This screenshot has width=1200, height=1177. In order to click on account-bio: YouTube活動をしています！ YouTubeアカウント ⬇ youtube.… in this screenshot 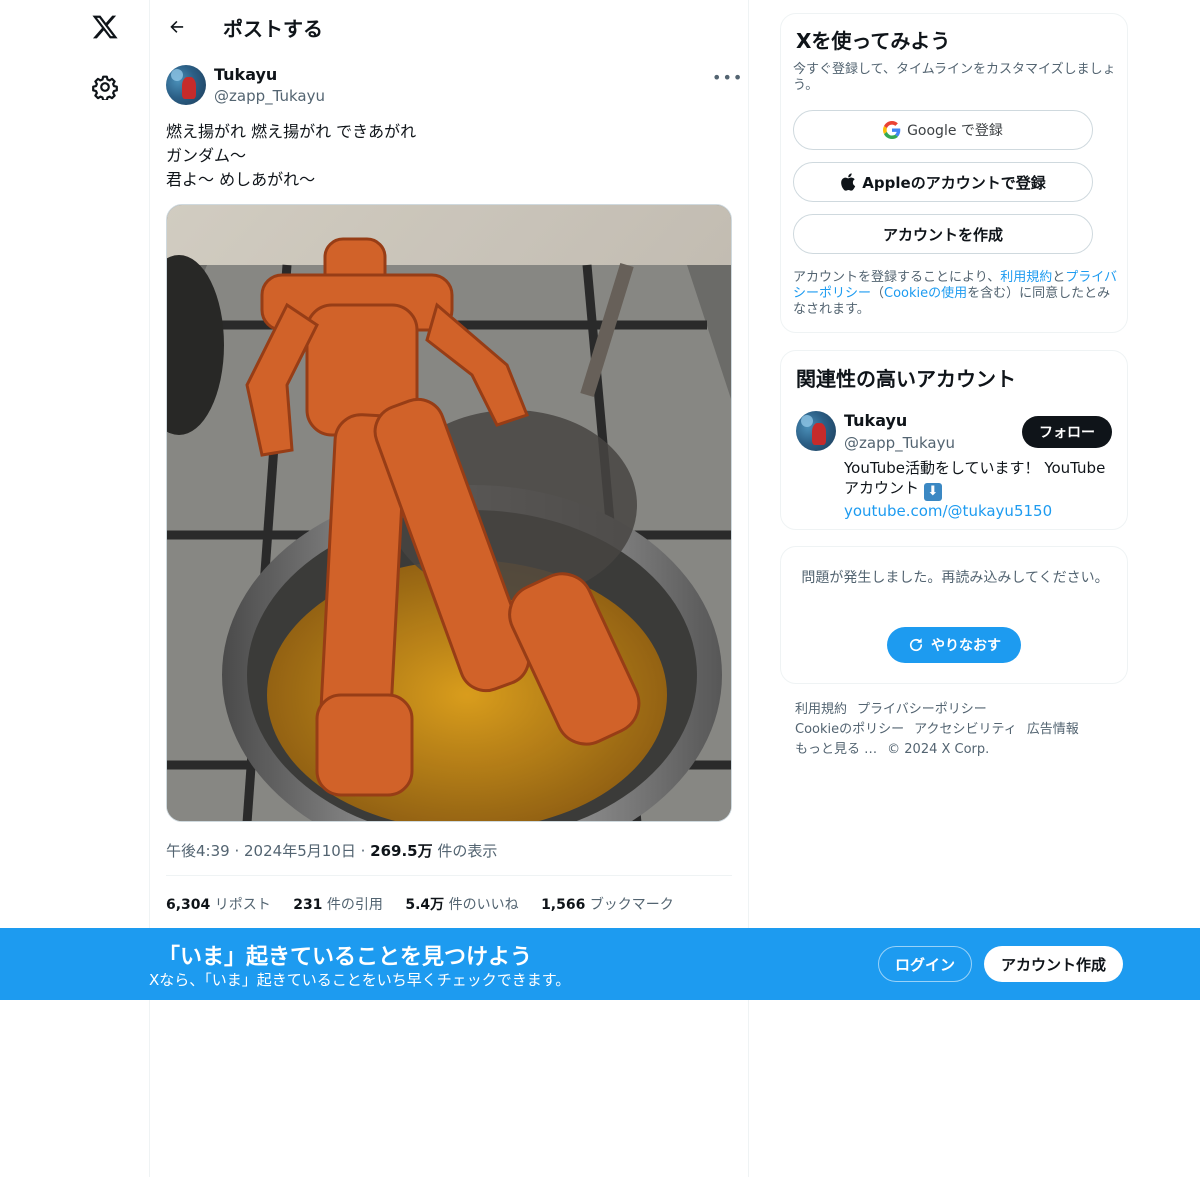, I will do `click(975, 489)`.